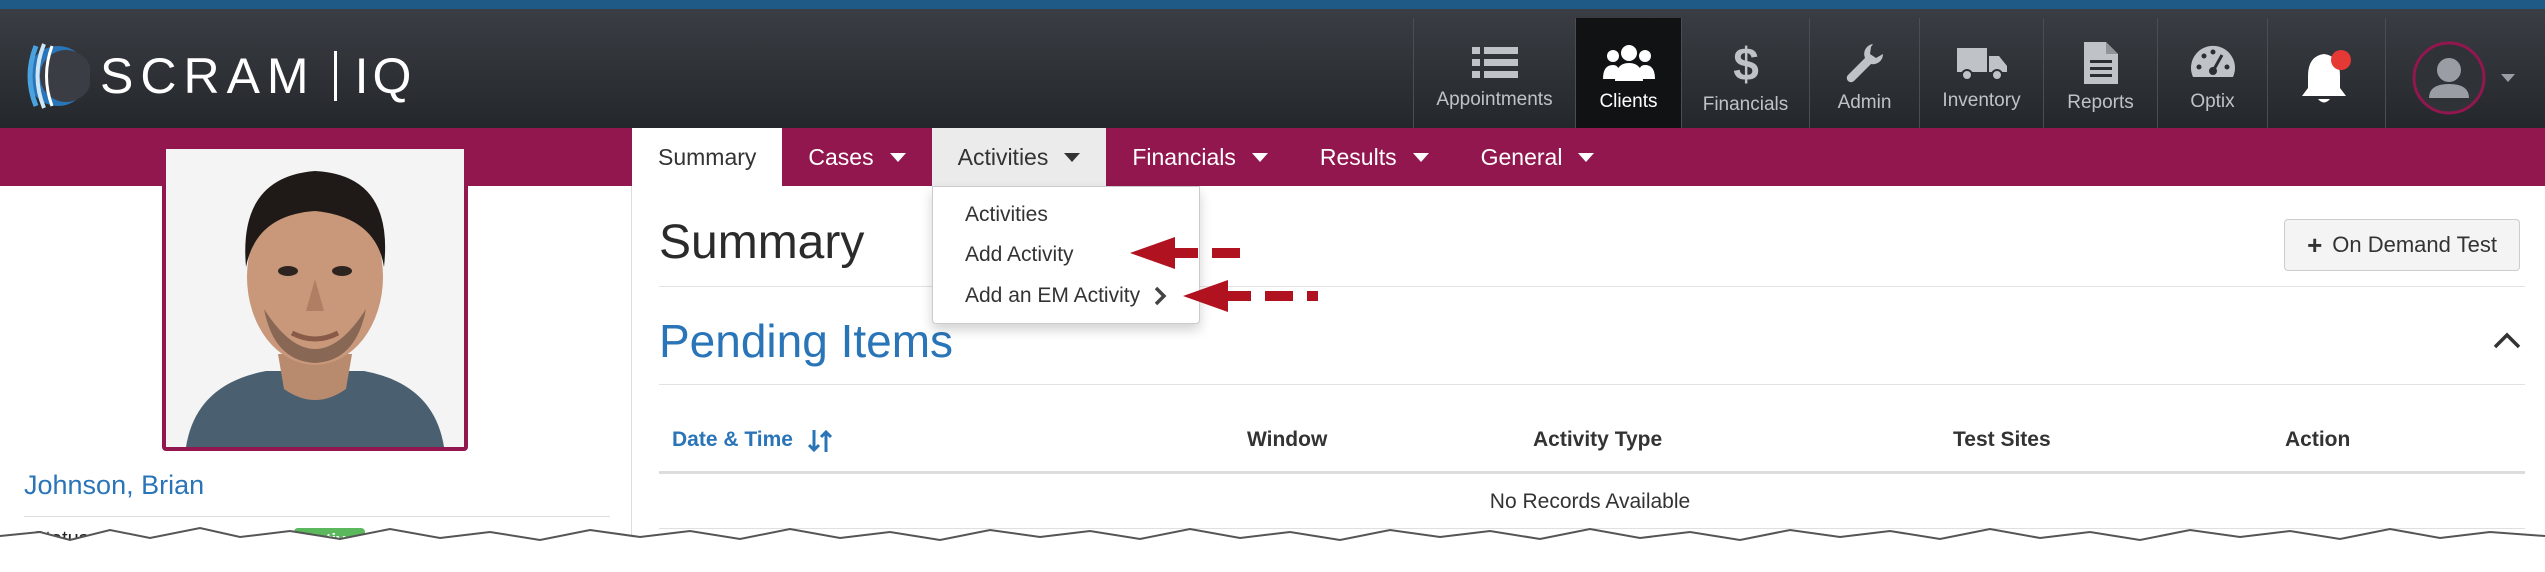 The image size is (2545, 572). I want to click on nav-appointments: Appointments, so click(1494, 77).